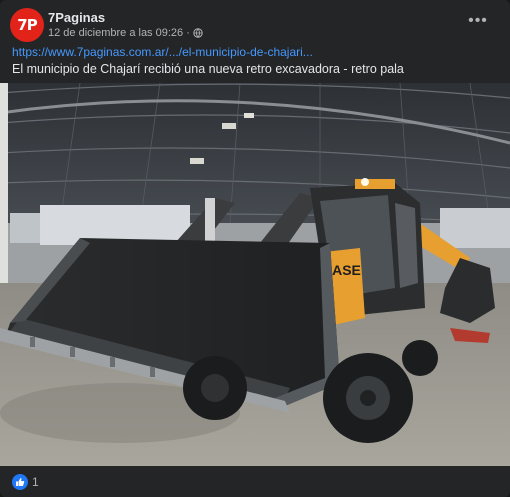 This screenshot has width=510, height=497. Describe the element at coordinates (119, 33) in the screenshot. I see `post-timestamp: 12 de diciembre a las 09:26 ·` at that location.